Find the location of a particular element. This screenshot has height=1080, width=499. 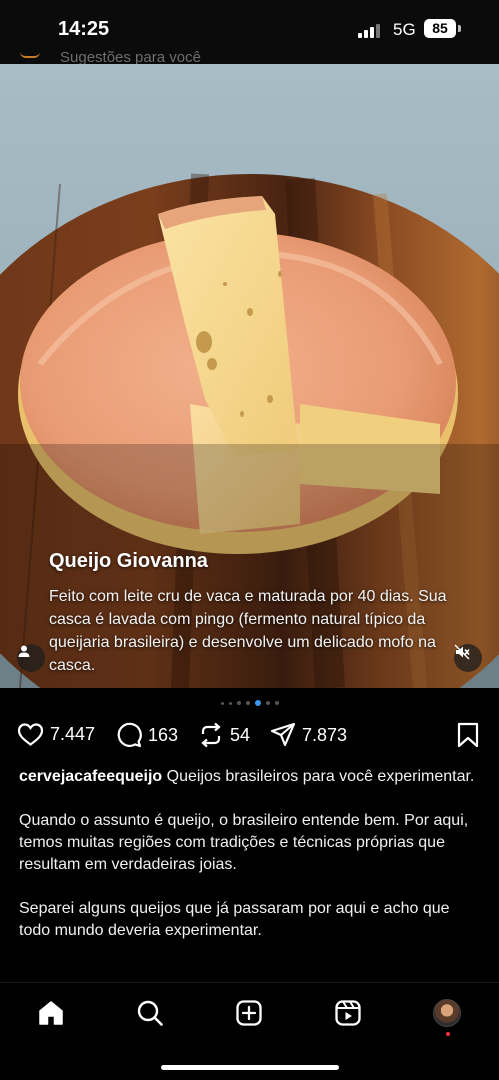

repost-icon is located at coordinates (211, 735).